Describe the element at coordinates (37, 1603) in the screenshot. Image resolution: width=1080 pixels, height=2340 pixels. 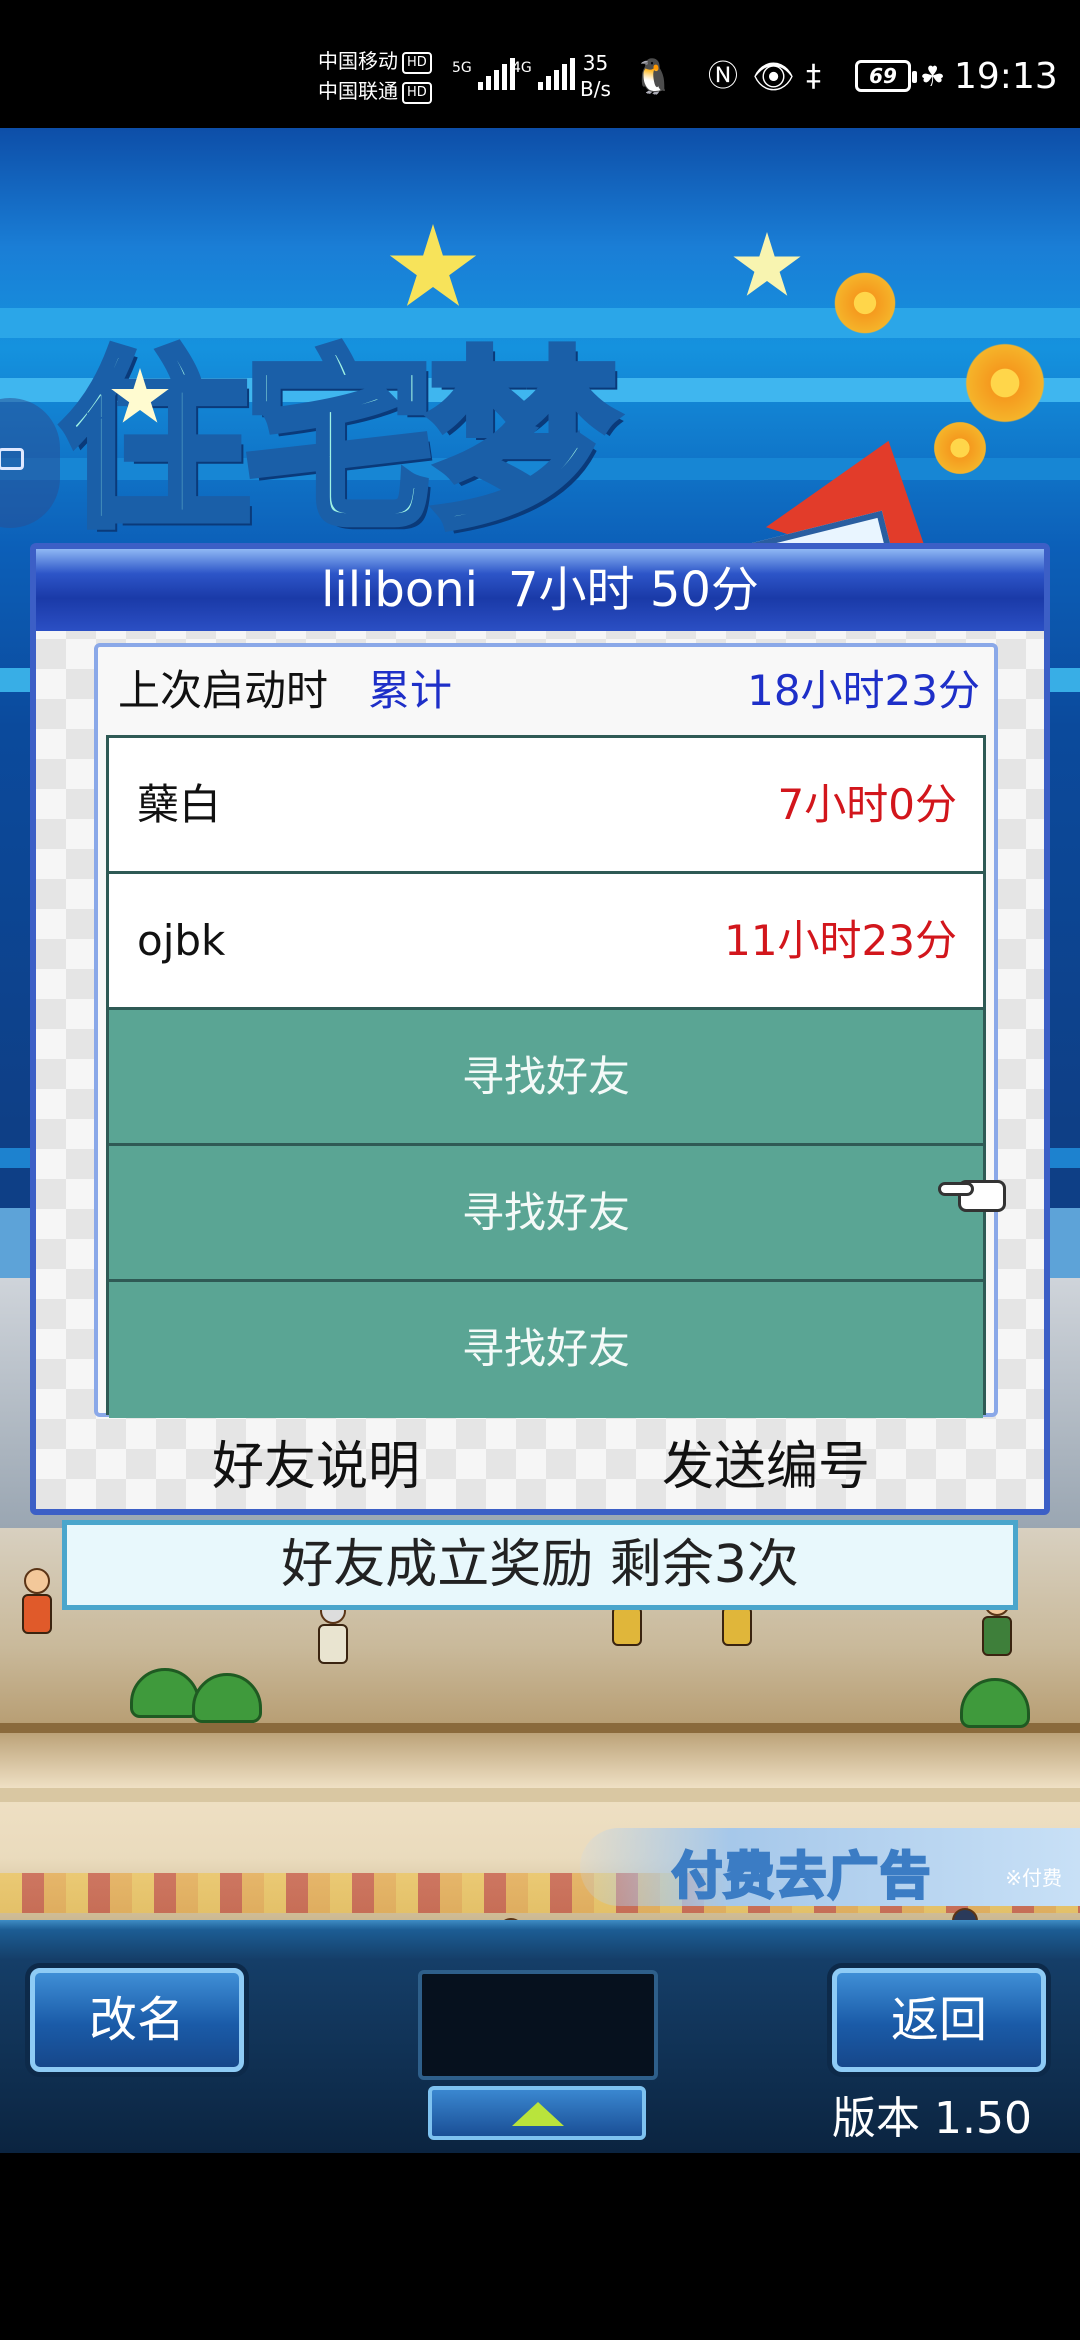
I see `villager` at that location.